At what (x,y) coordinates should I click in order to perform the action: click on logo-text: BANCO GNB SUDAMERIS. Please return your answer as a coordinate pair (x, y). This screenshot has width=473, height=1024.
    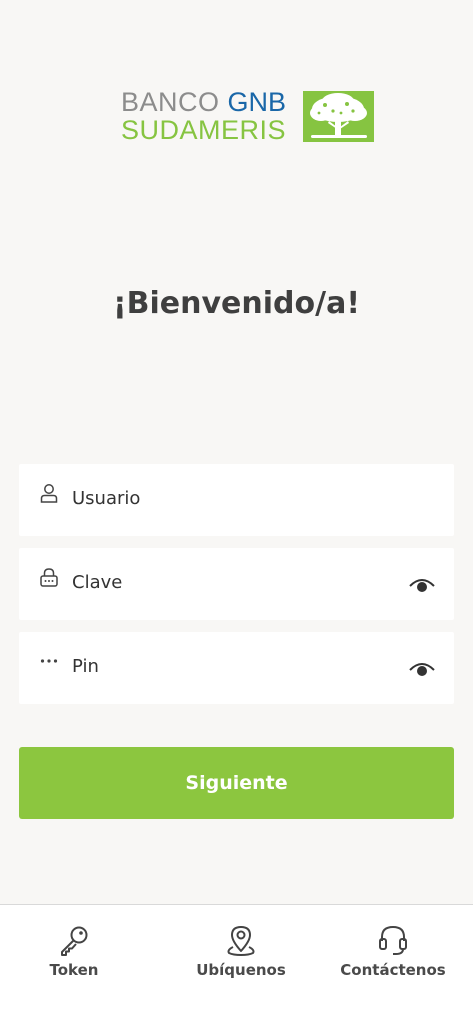
    Looking at the image, I should click on (203, 116).